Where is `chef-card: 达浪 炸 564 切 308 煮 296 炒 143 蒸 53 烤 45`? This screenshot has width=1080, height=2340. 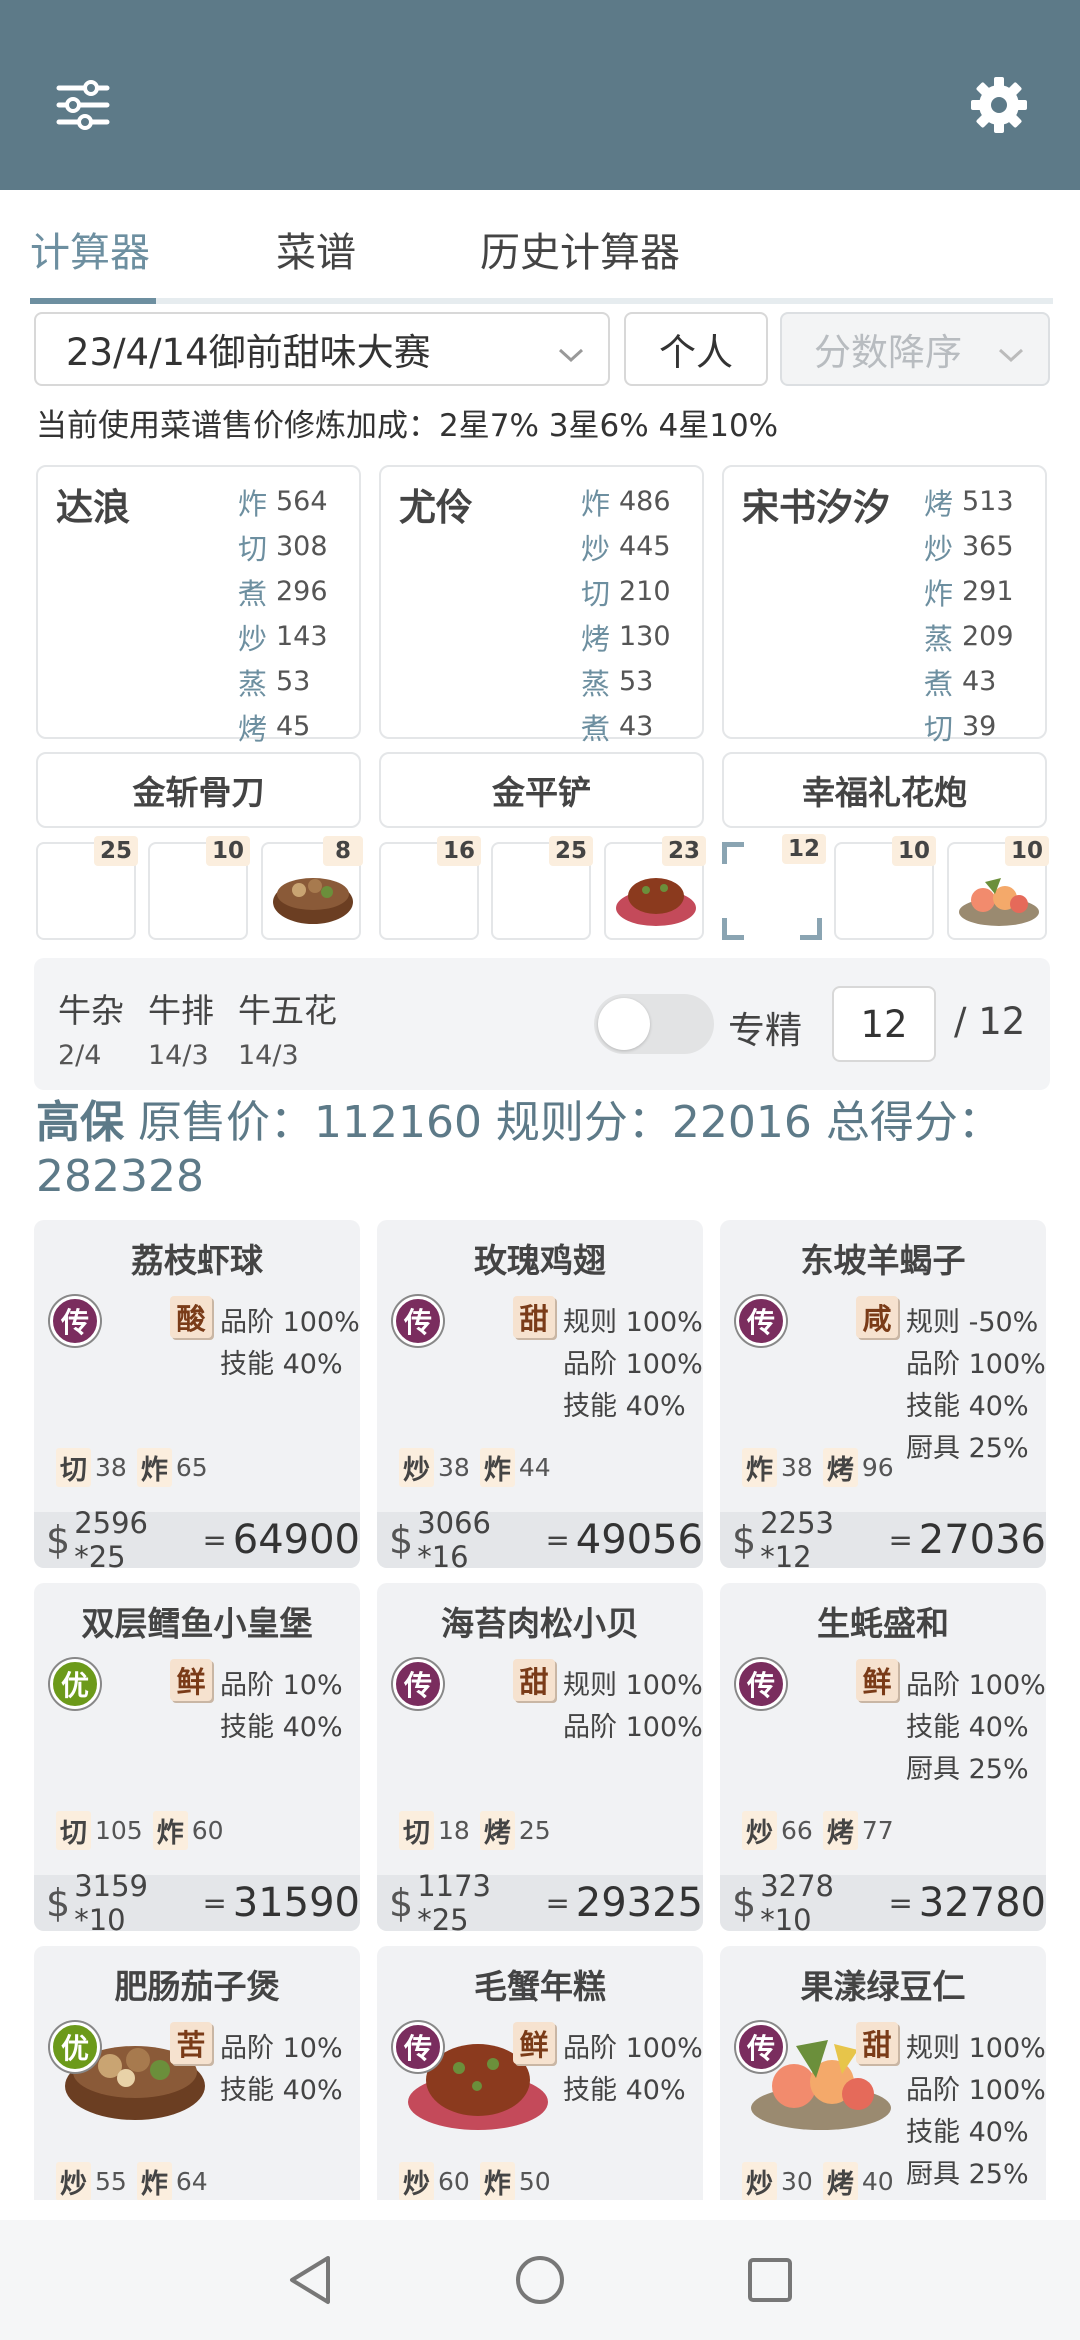
chef-card: 达浪 炸 564 切 308 煮 296 炒 143 蒸 53 烤 45 is located at coordinates (198, 605).